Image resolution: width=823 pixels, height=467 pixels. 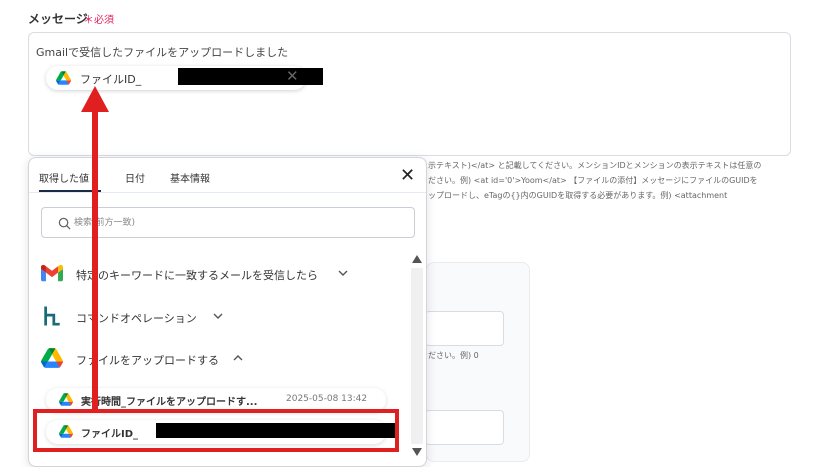 I want to click on tab-acquired-values: 取得した値, so click(x=64, y=177).